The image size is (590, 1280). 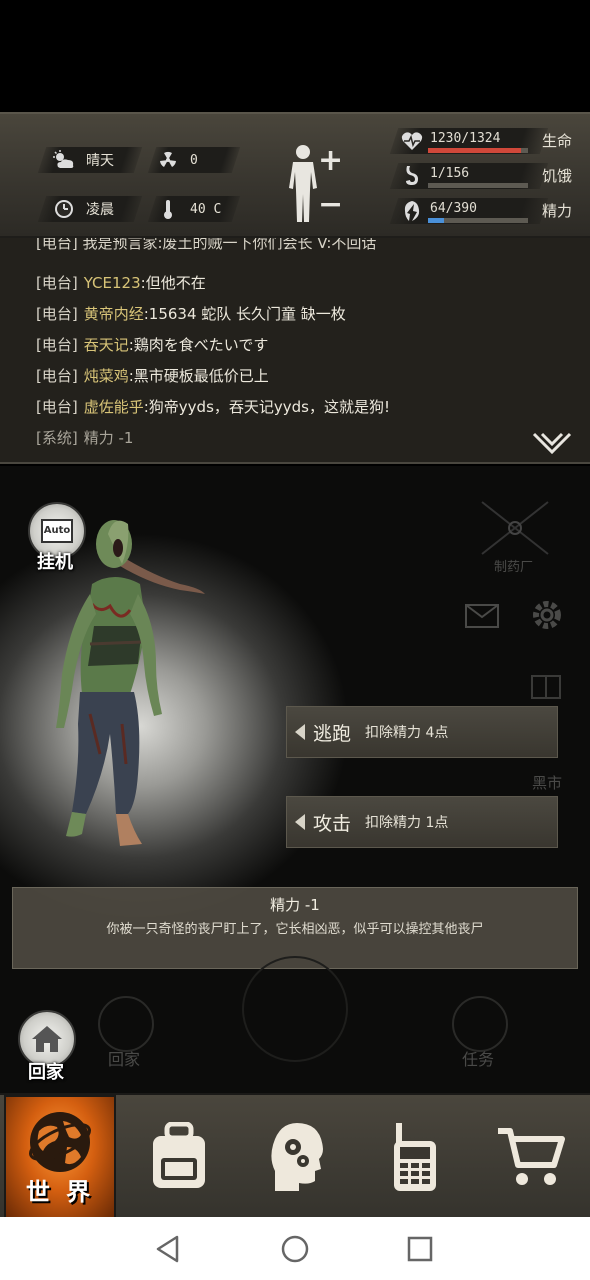 I want to click on backpack-icon, so click(x=179, y=1155).